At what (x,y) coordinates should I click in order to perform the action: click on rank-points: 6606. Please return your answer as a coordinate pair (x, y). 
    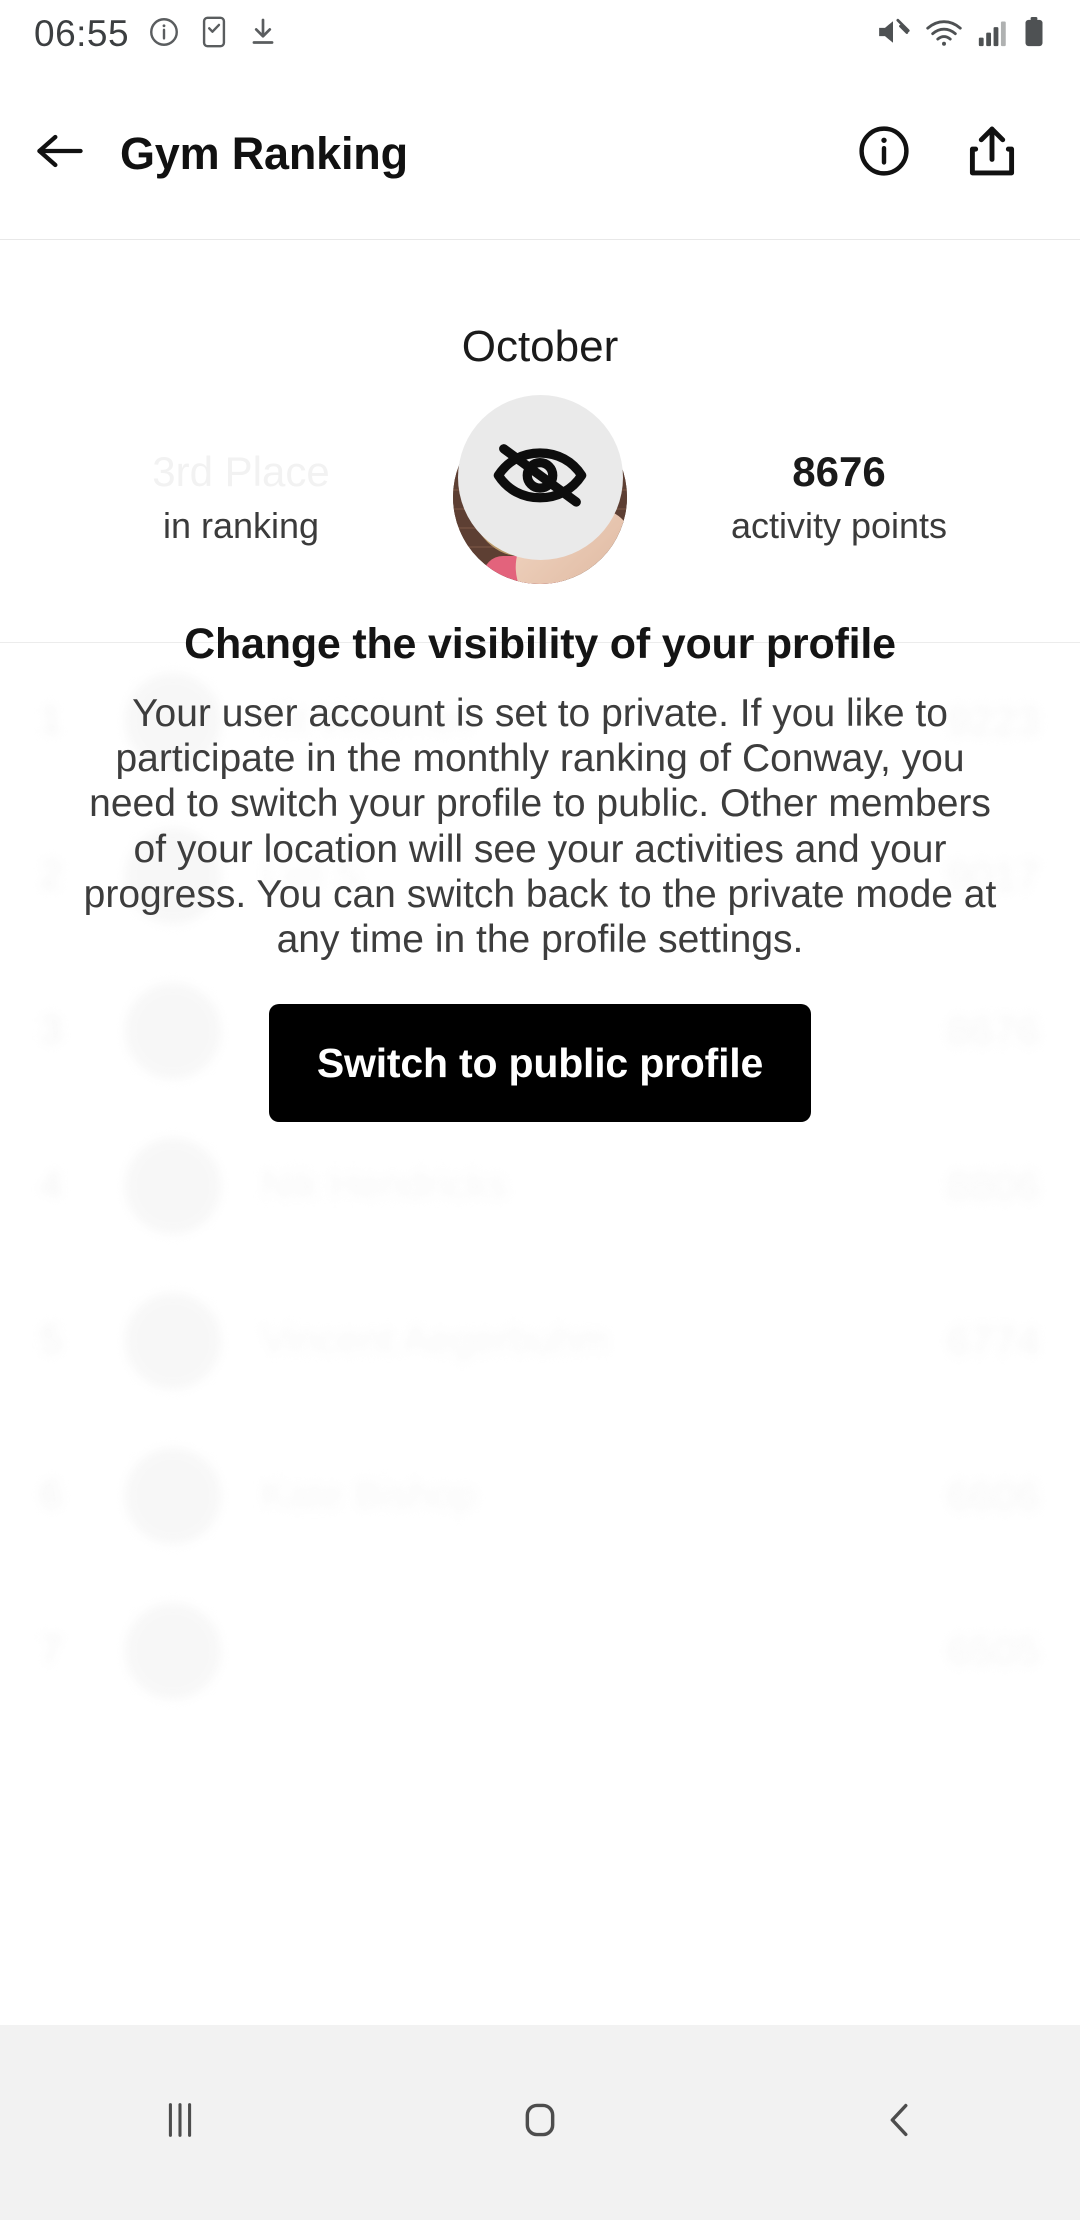
    Looking at the image, I should click on (993, 1495).